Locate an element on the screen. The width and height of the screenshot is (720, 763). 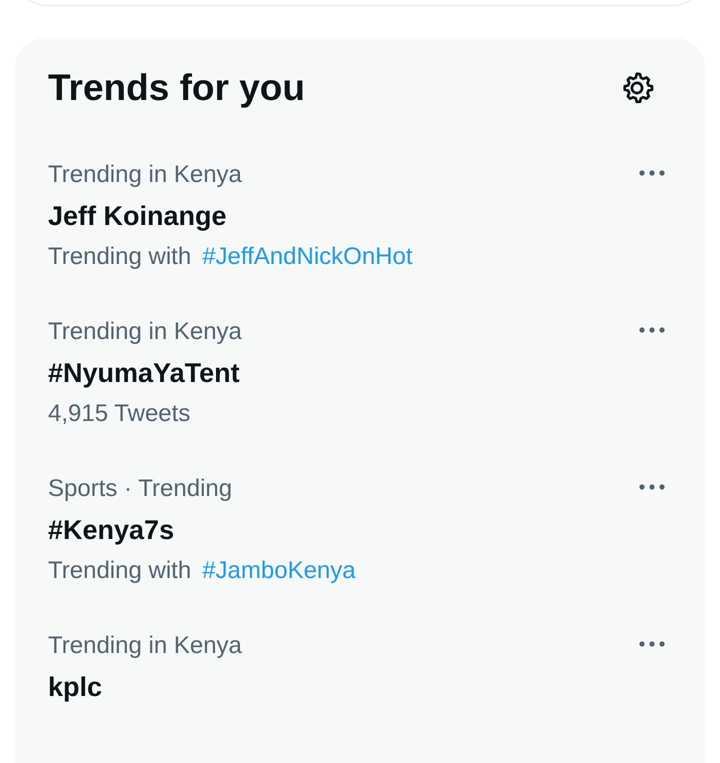
trend-name: #Kenya7s is located at coordinates (111, 530).